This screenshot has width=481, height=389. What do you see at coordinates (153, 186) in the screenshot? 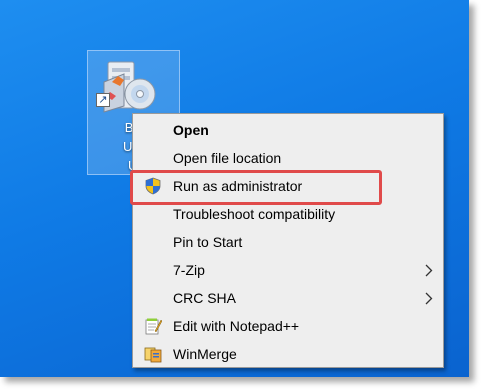
I see `uac-shield-icon` at bounding box center [153, 186].